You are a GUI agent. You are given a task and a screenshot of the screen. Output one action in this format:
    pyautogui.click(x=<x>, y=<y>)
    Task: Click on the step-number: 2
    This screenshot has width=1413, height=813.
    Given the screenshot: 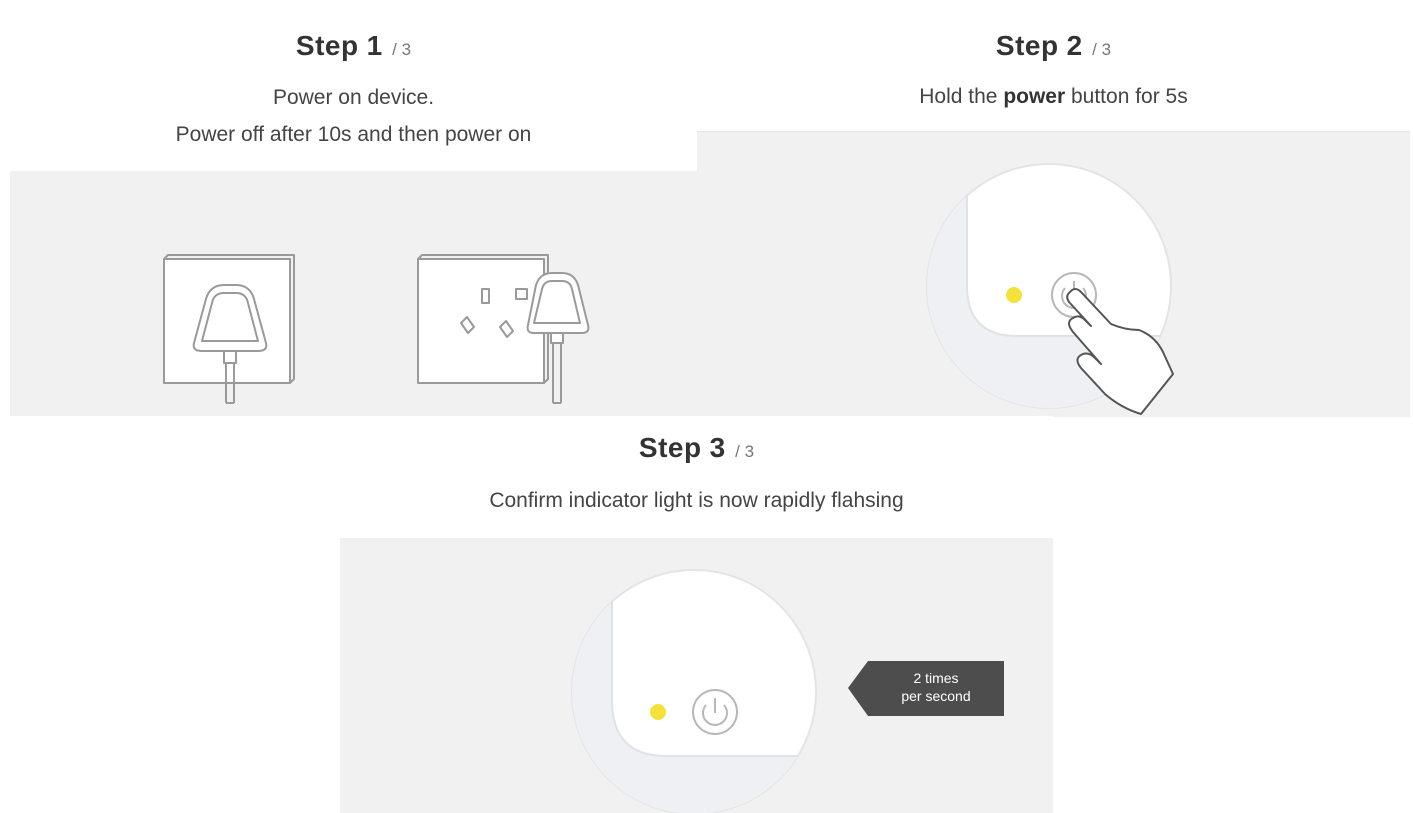 What is the action you would take?
    pyautogui.click(x=1074, y=45)
    